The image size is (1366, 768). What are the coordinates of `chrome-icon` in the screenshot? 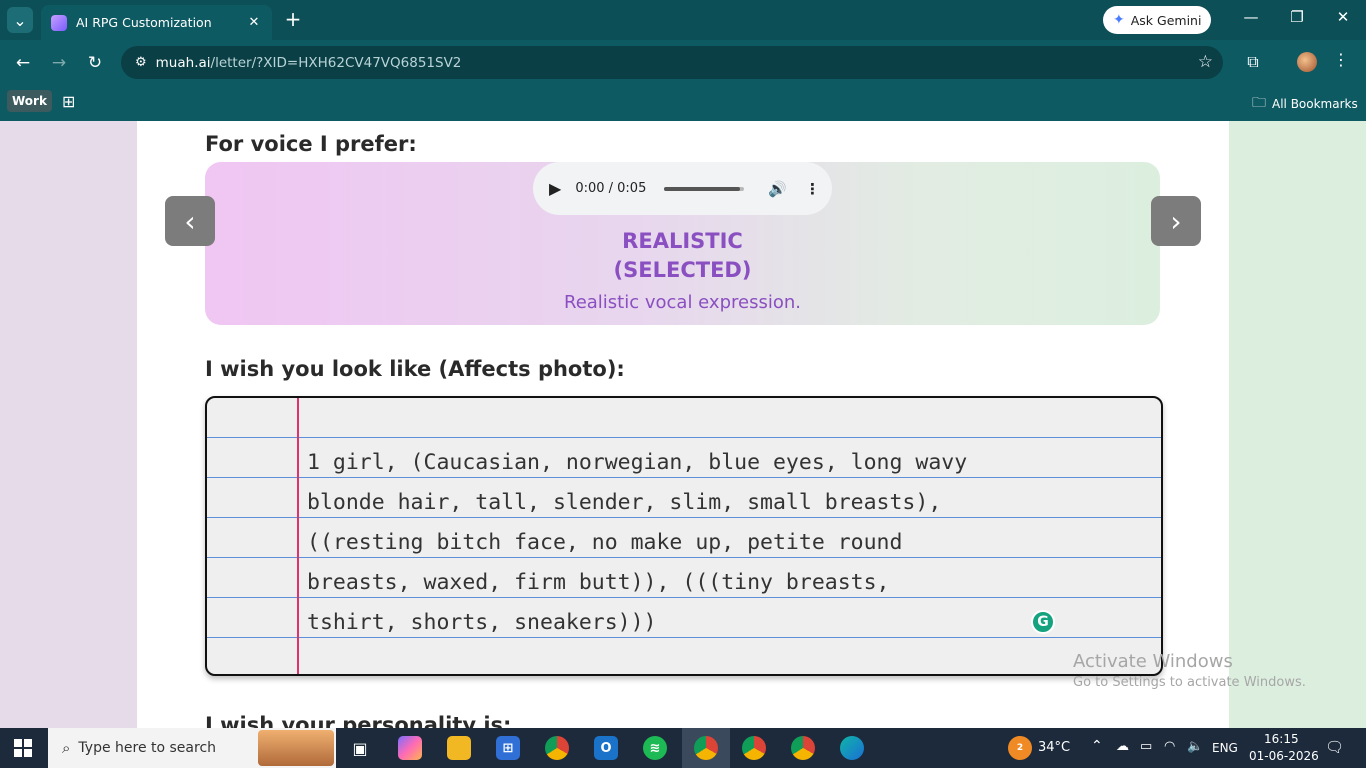 It's located at (557, 748).